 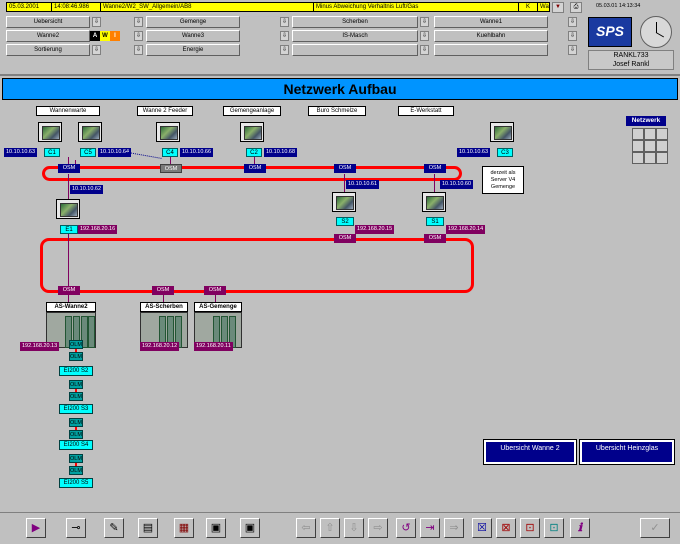 What do you see at coordinates (627, 452) in the screenshot?
I see `overview-heinzglas-button: Ubersicht Heinzglas` at bounding box center [627, 452].